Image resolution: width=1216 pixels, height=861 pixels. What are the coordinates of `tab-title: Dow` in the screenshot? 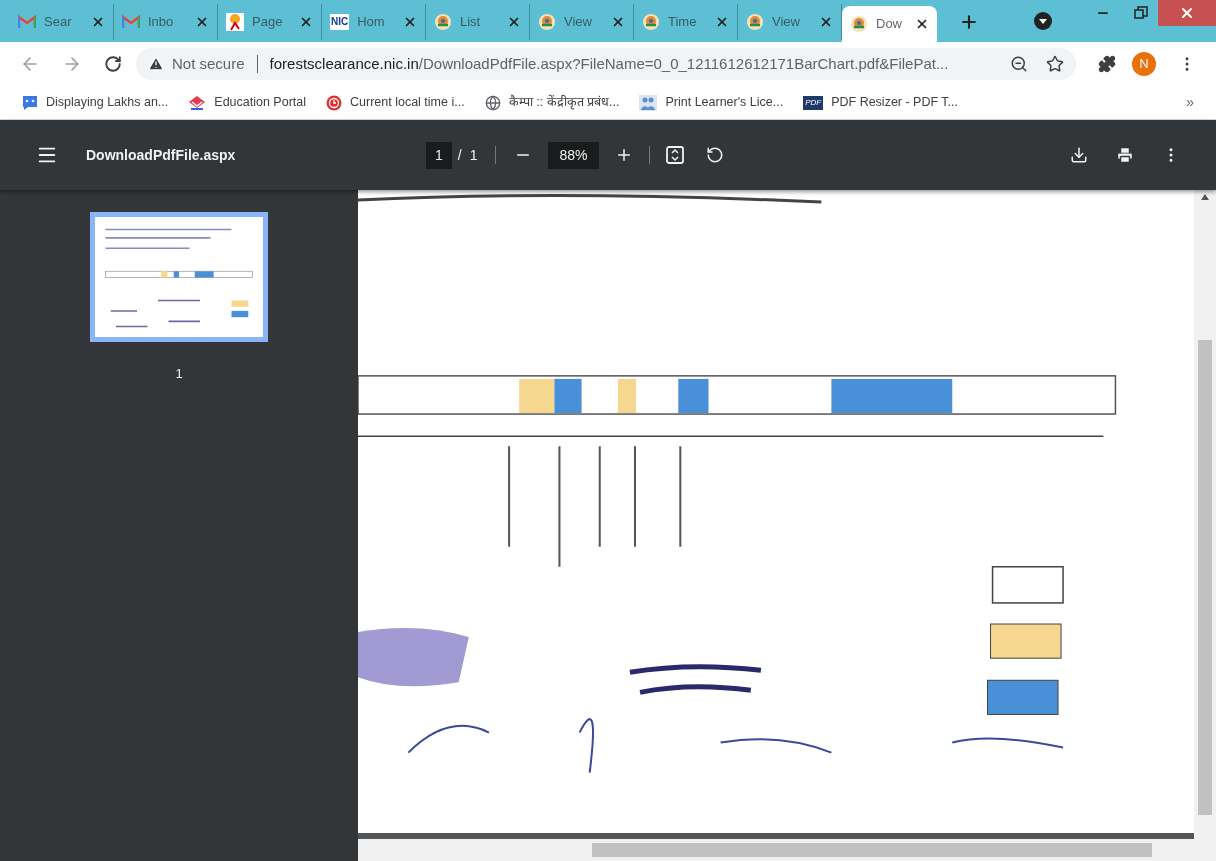 It's located at (889, 24).